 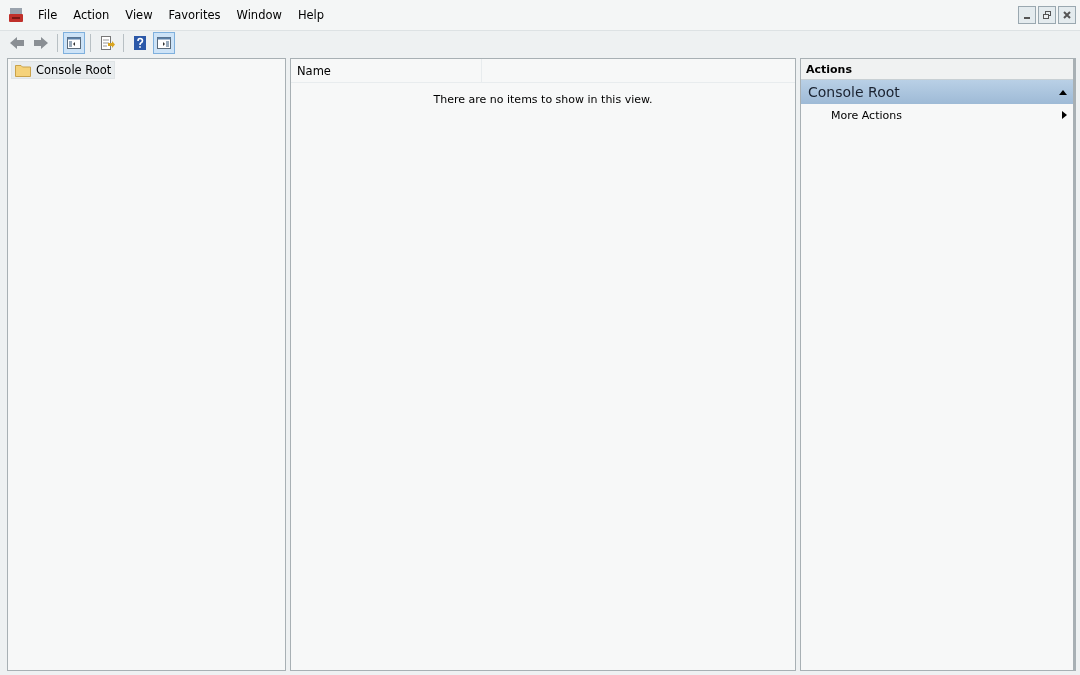 I want to click on empty-message: There are no items to show in this view., so click(x=543, y=99).